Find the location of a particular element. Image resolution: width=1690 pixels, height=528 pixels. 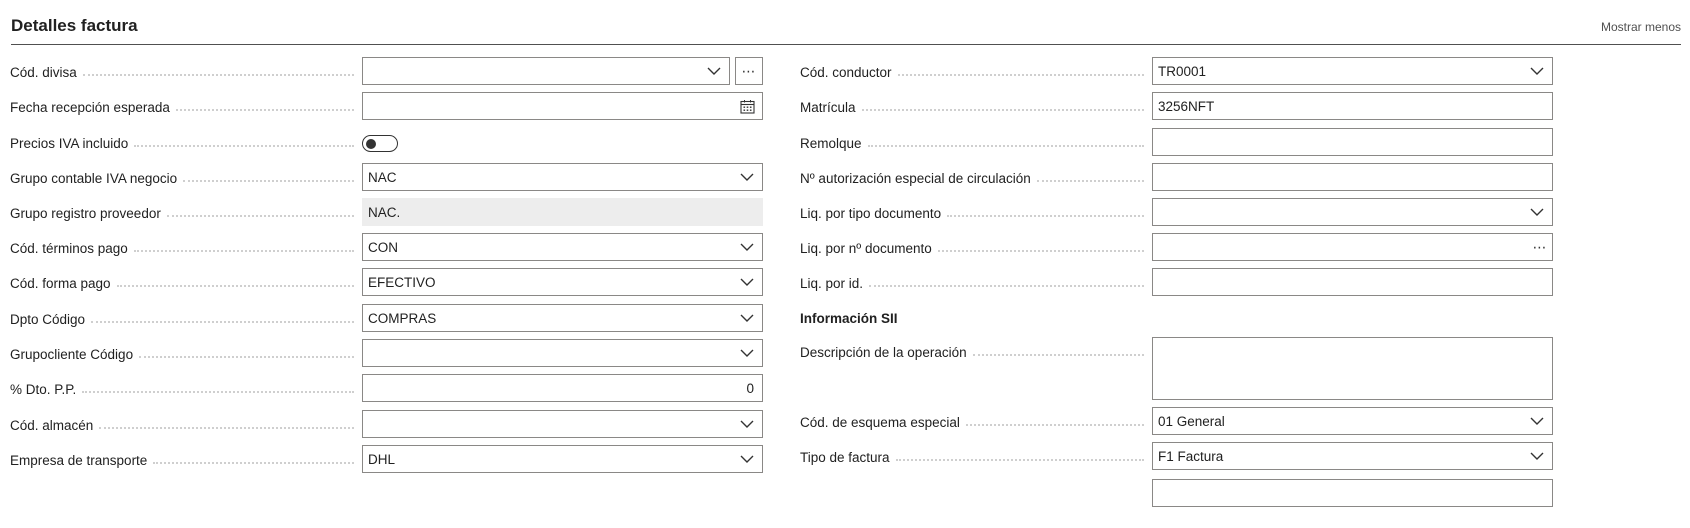

trailer-label: Remolque is located at coordinates (834, 143).